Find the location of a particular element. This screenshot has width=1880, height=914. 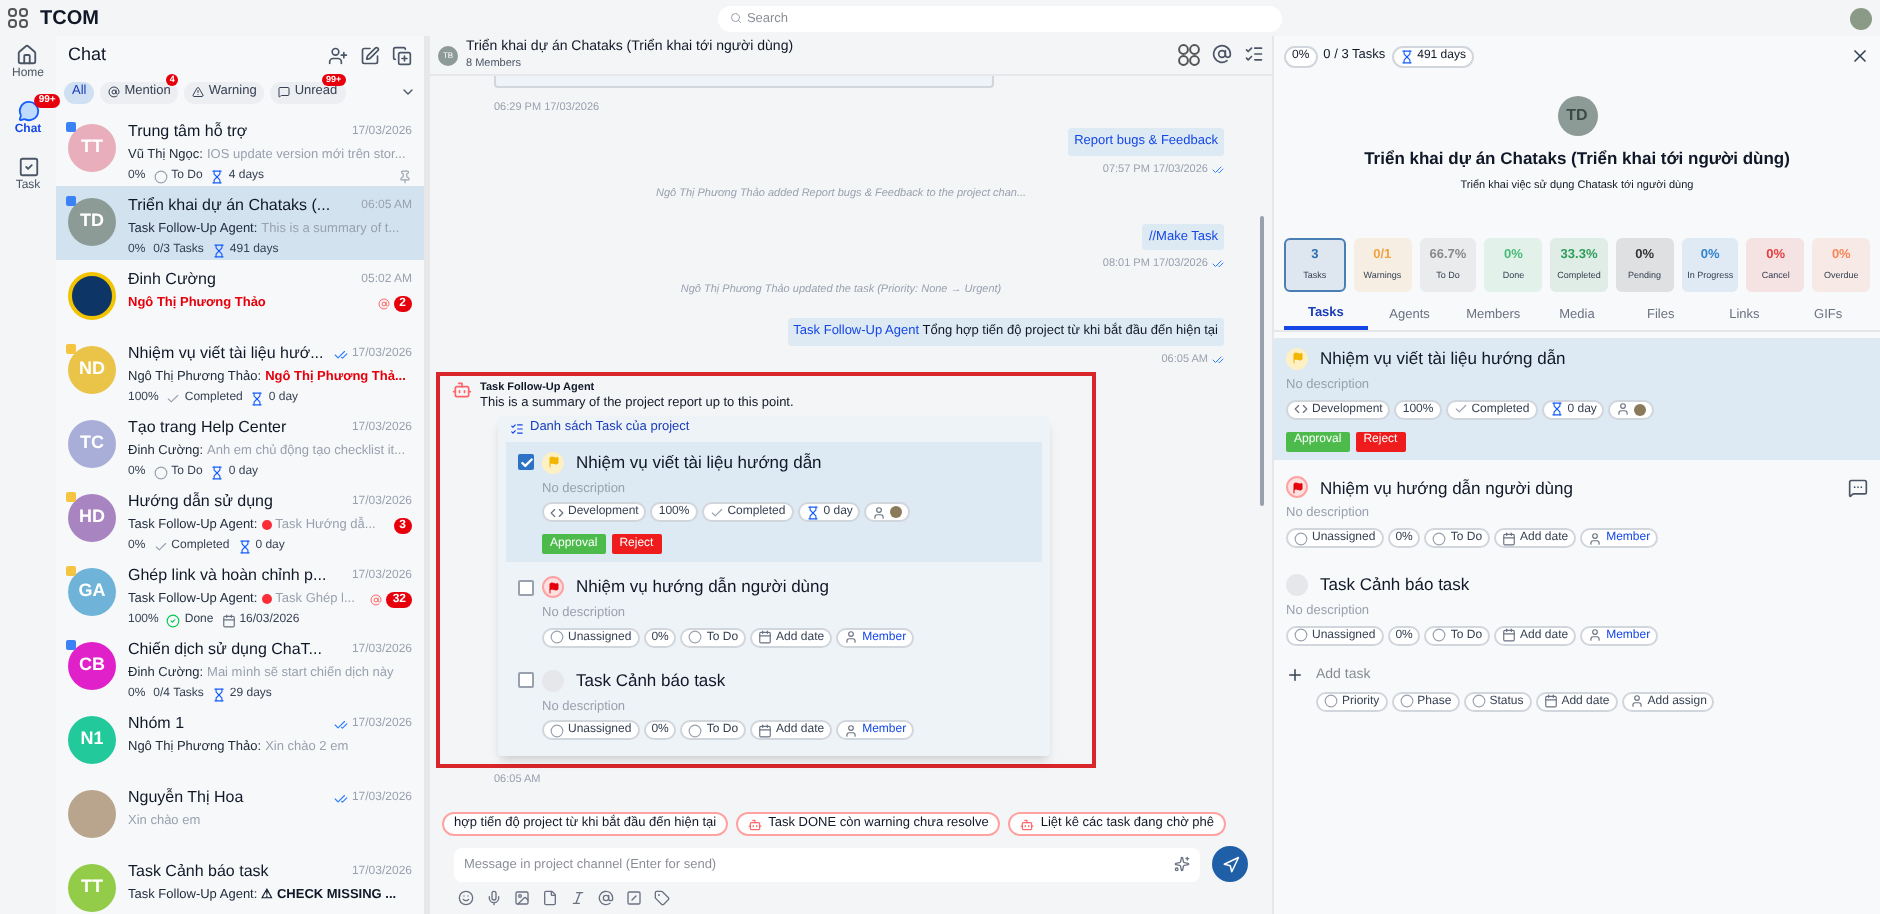

tag-icon is located at coordinates (662, 898).